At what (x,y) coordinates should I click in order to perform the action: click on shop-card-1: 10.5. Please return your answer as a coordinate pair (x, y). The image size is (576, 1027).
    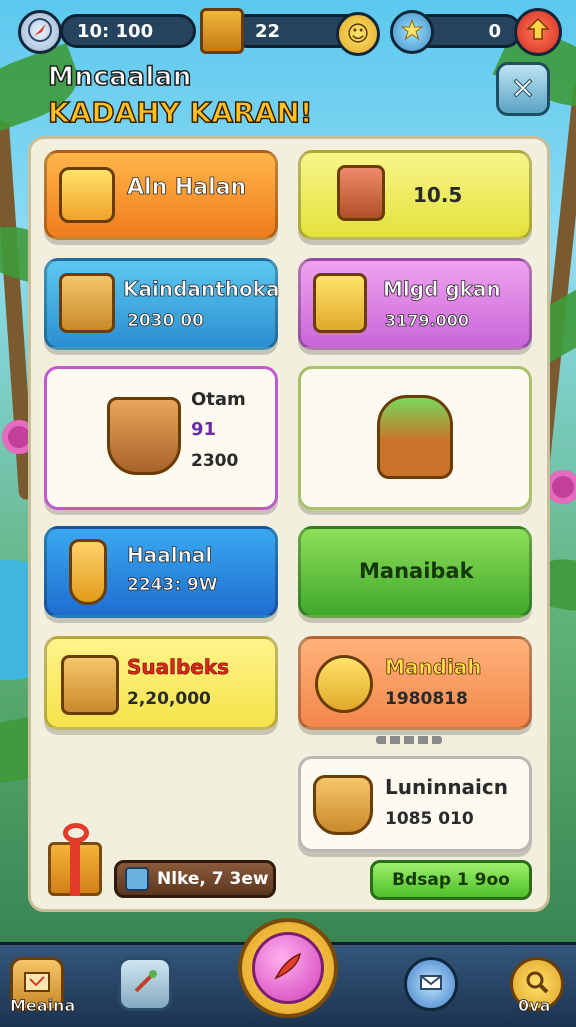
    Looking at the image, I should click on (415, 195).